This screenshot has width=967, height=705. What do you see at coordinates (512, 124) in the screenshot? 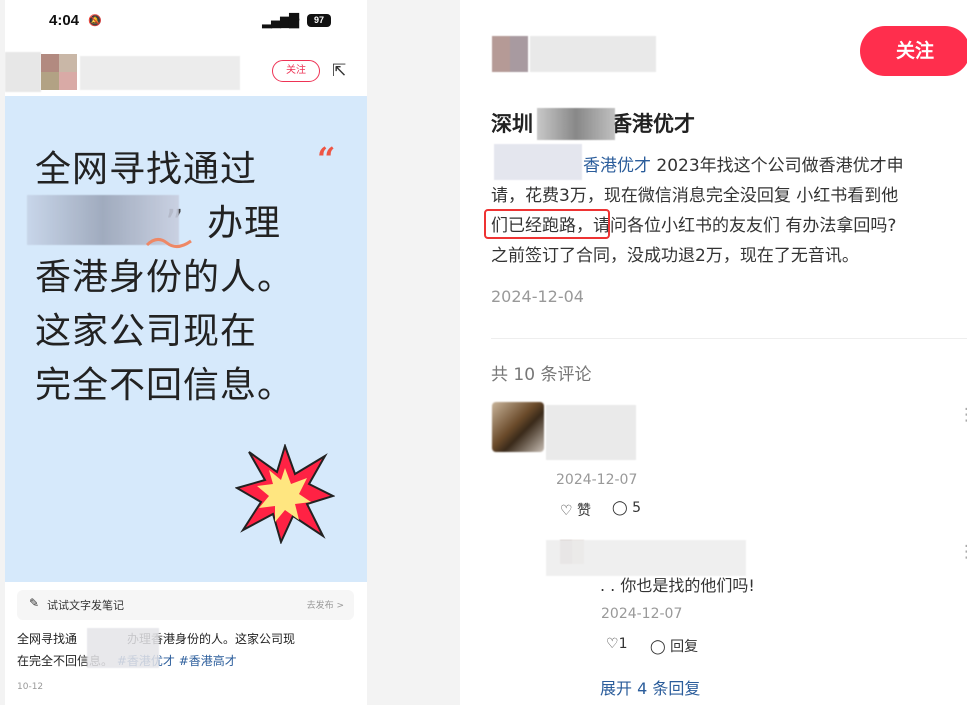
I see `title-part: 深圳` at bounding box center [512, 124].